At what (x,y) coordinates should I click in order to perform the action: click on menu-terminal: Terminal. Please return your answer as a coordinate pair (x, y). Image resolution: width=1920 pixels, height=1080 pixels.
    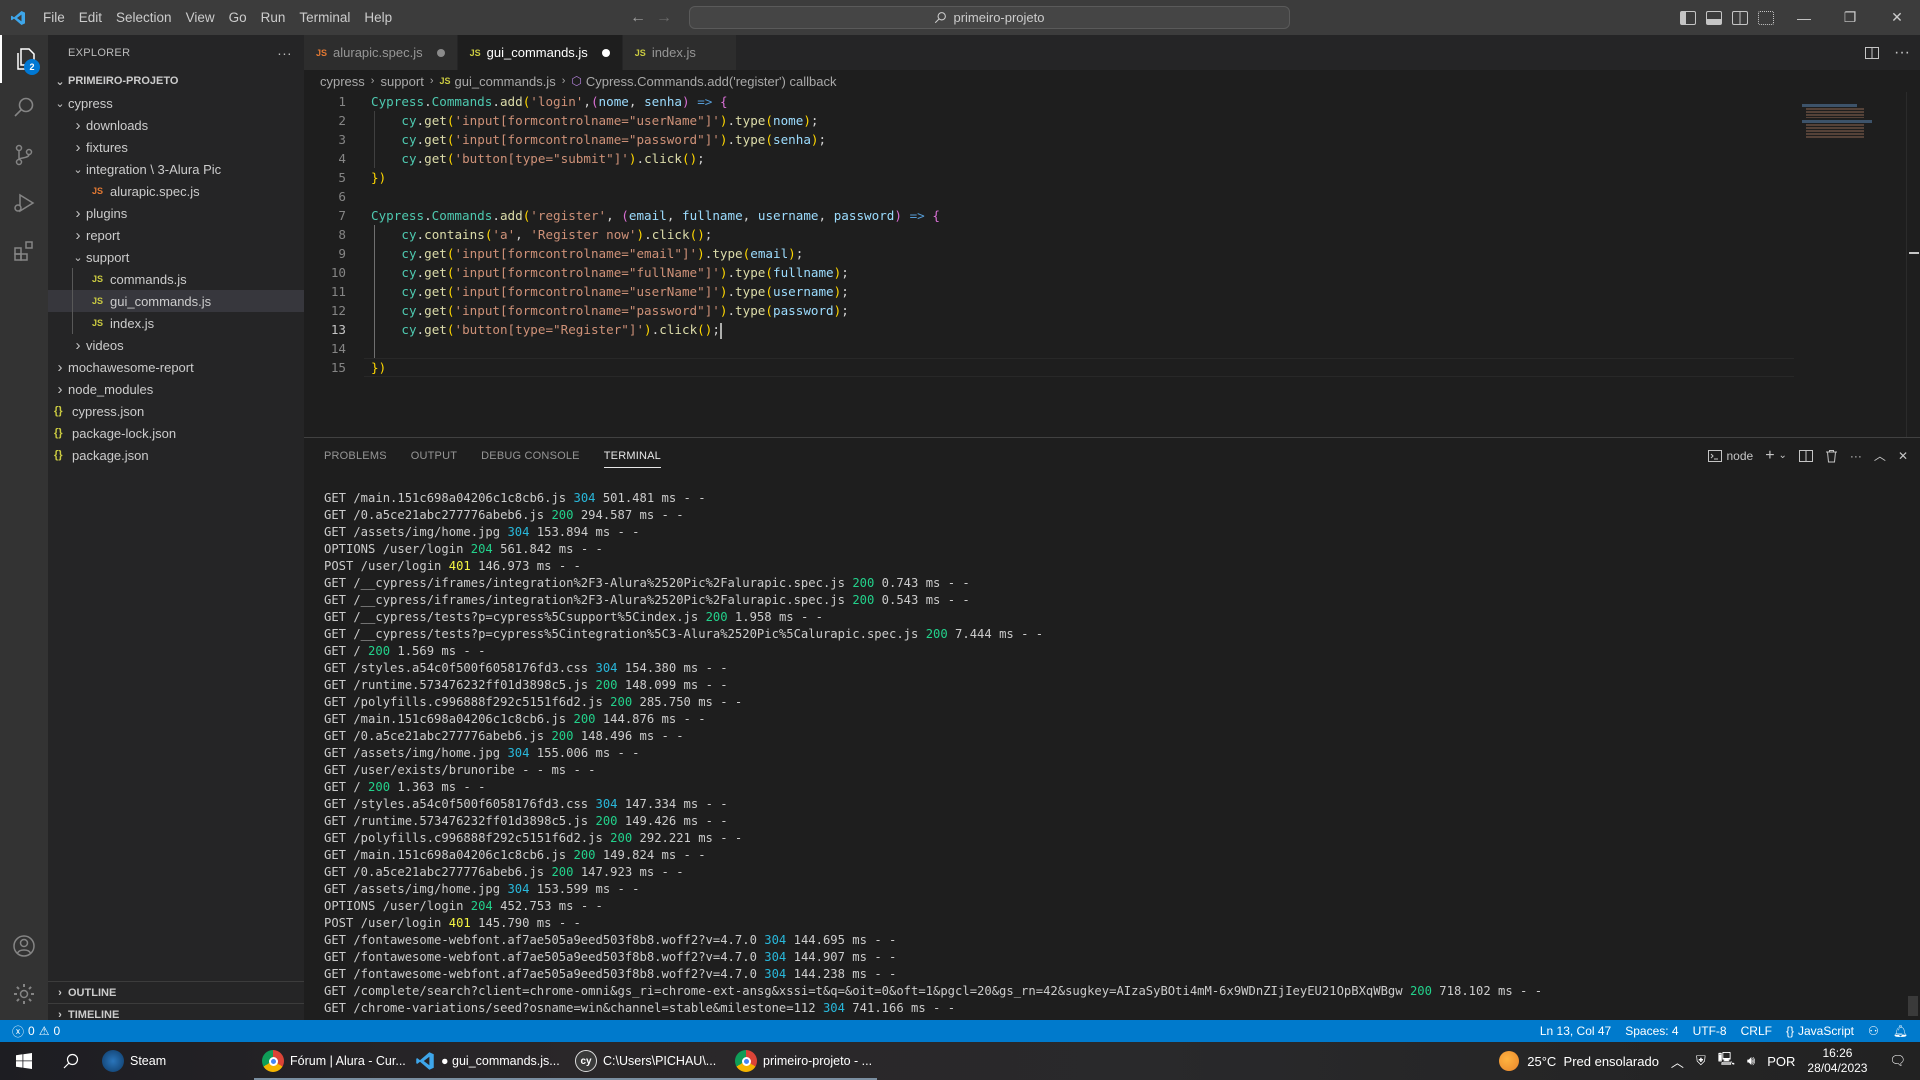
    Looking at the image, I should click on (324, 17).